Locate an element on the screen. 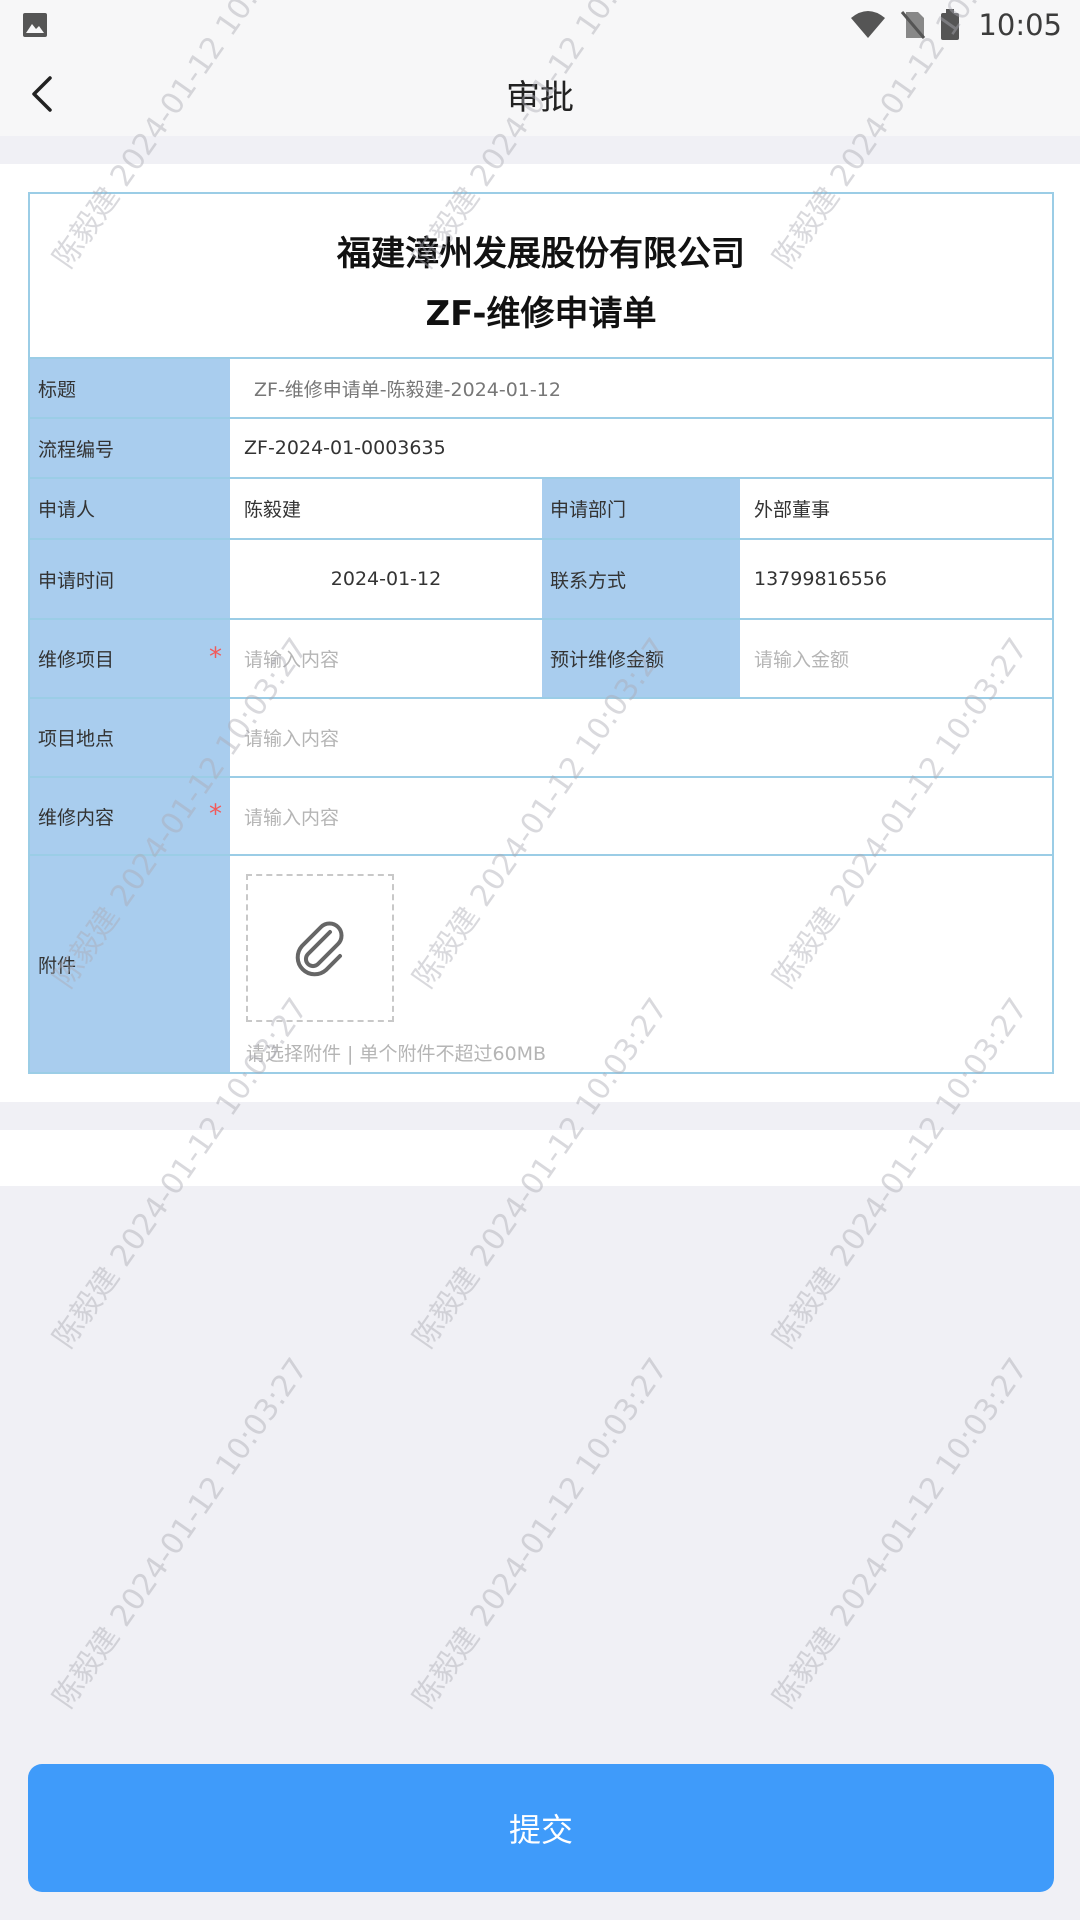  contact-label: 联系方式 is located at coordinates (641, 580).